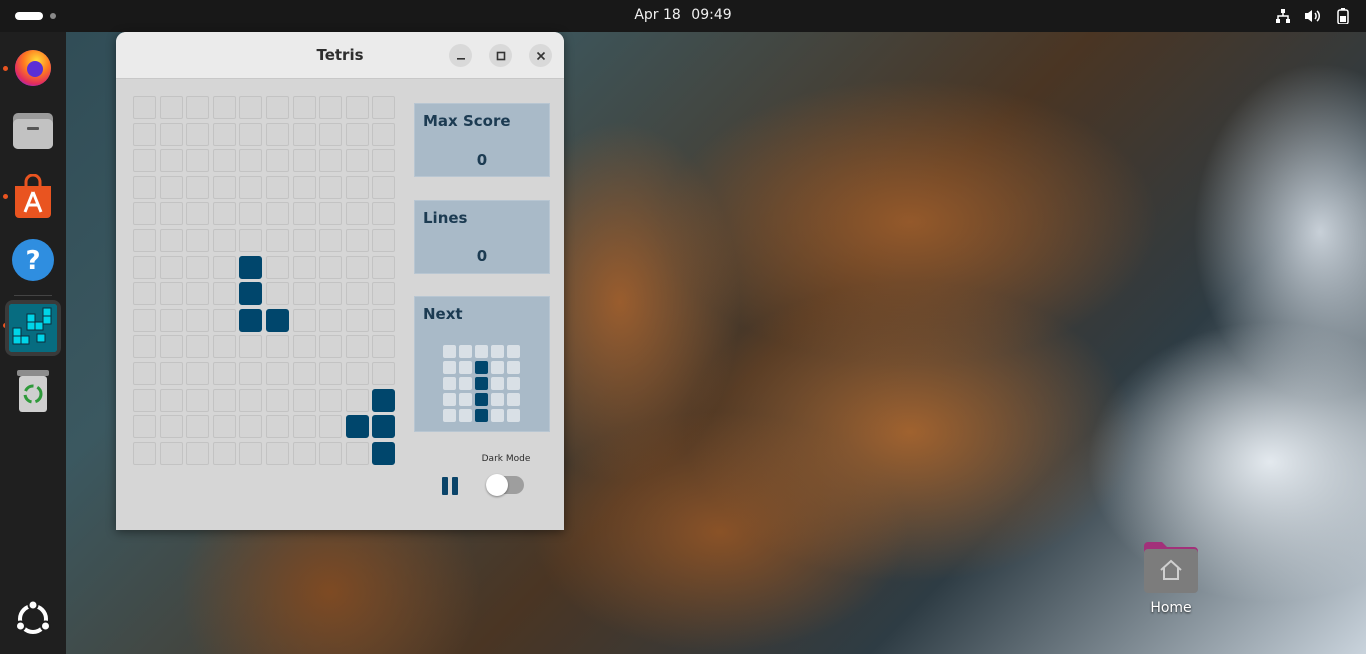  I want to click on tetris-icon, so click(33, 328).